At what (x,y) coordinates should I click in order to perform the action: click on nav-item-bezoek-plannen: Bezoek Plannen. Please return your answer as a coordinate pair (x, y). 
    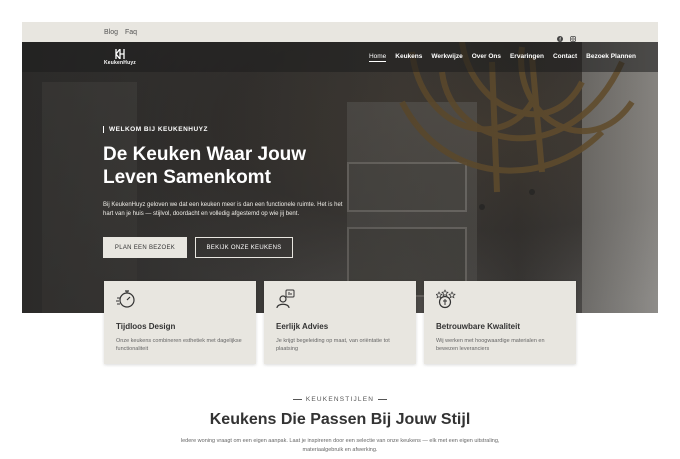
    Looking at the image, I should click on (611, 57).